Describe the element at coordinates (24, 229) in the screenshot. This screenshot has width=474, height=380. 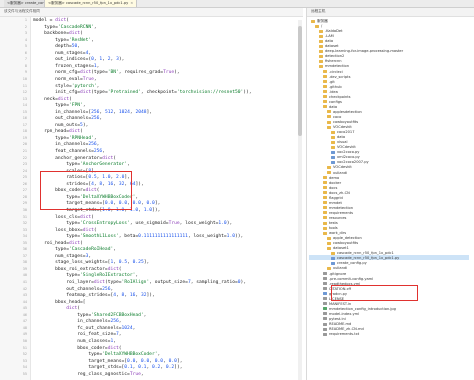
I see `line-number: 33` at that location.